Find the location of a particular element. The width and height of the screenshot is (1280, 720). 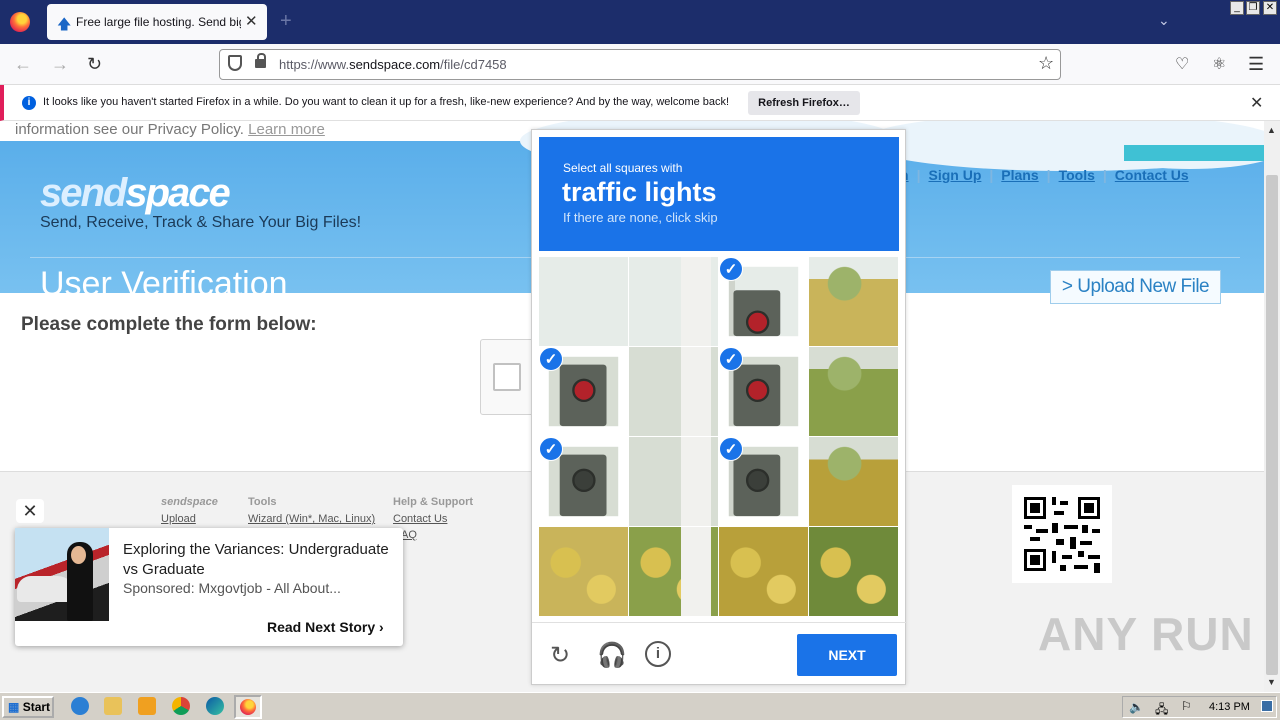

volume-icon: 🔈 is located at coordinates (1136, 707).